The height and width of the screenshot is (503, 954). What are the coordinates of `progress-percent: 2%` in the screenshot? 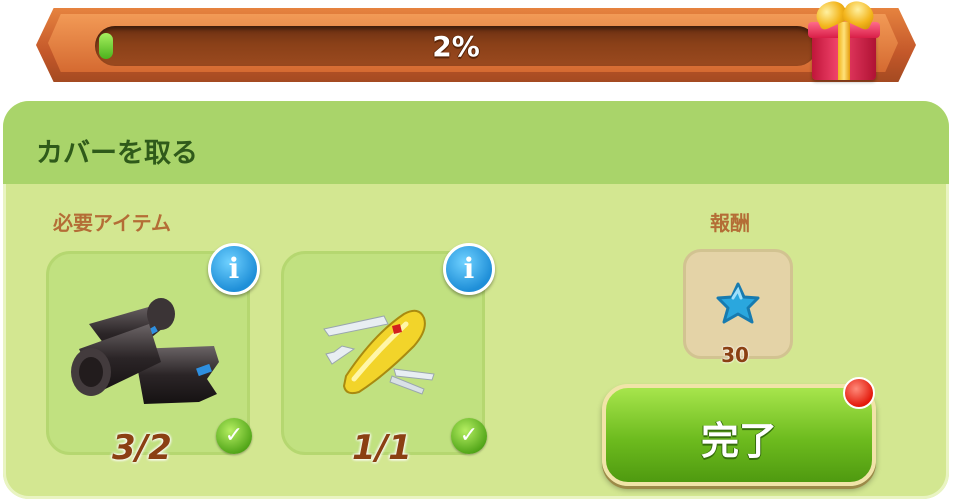 It's located at (456, 46).